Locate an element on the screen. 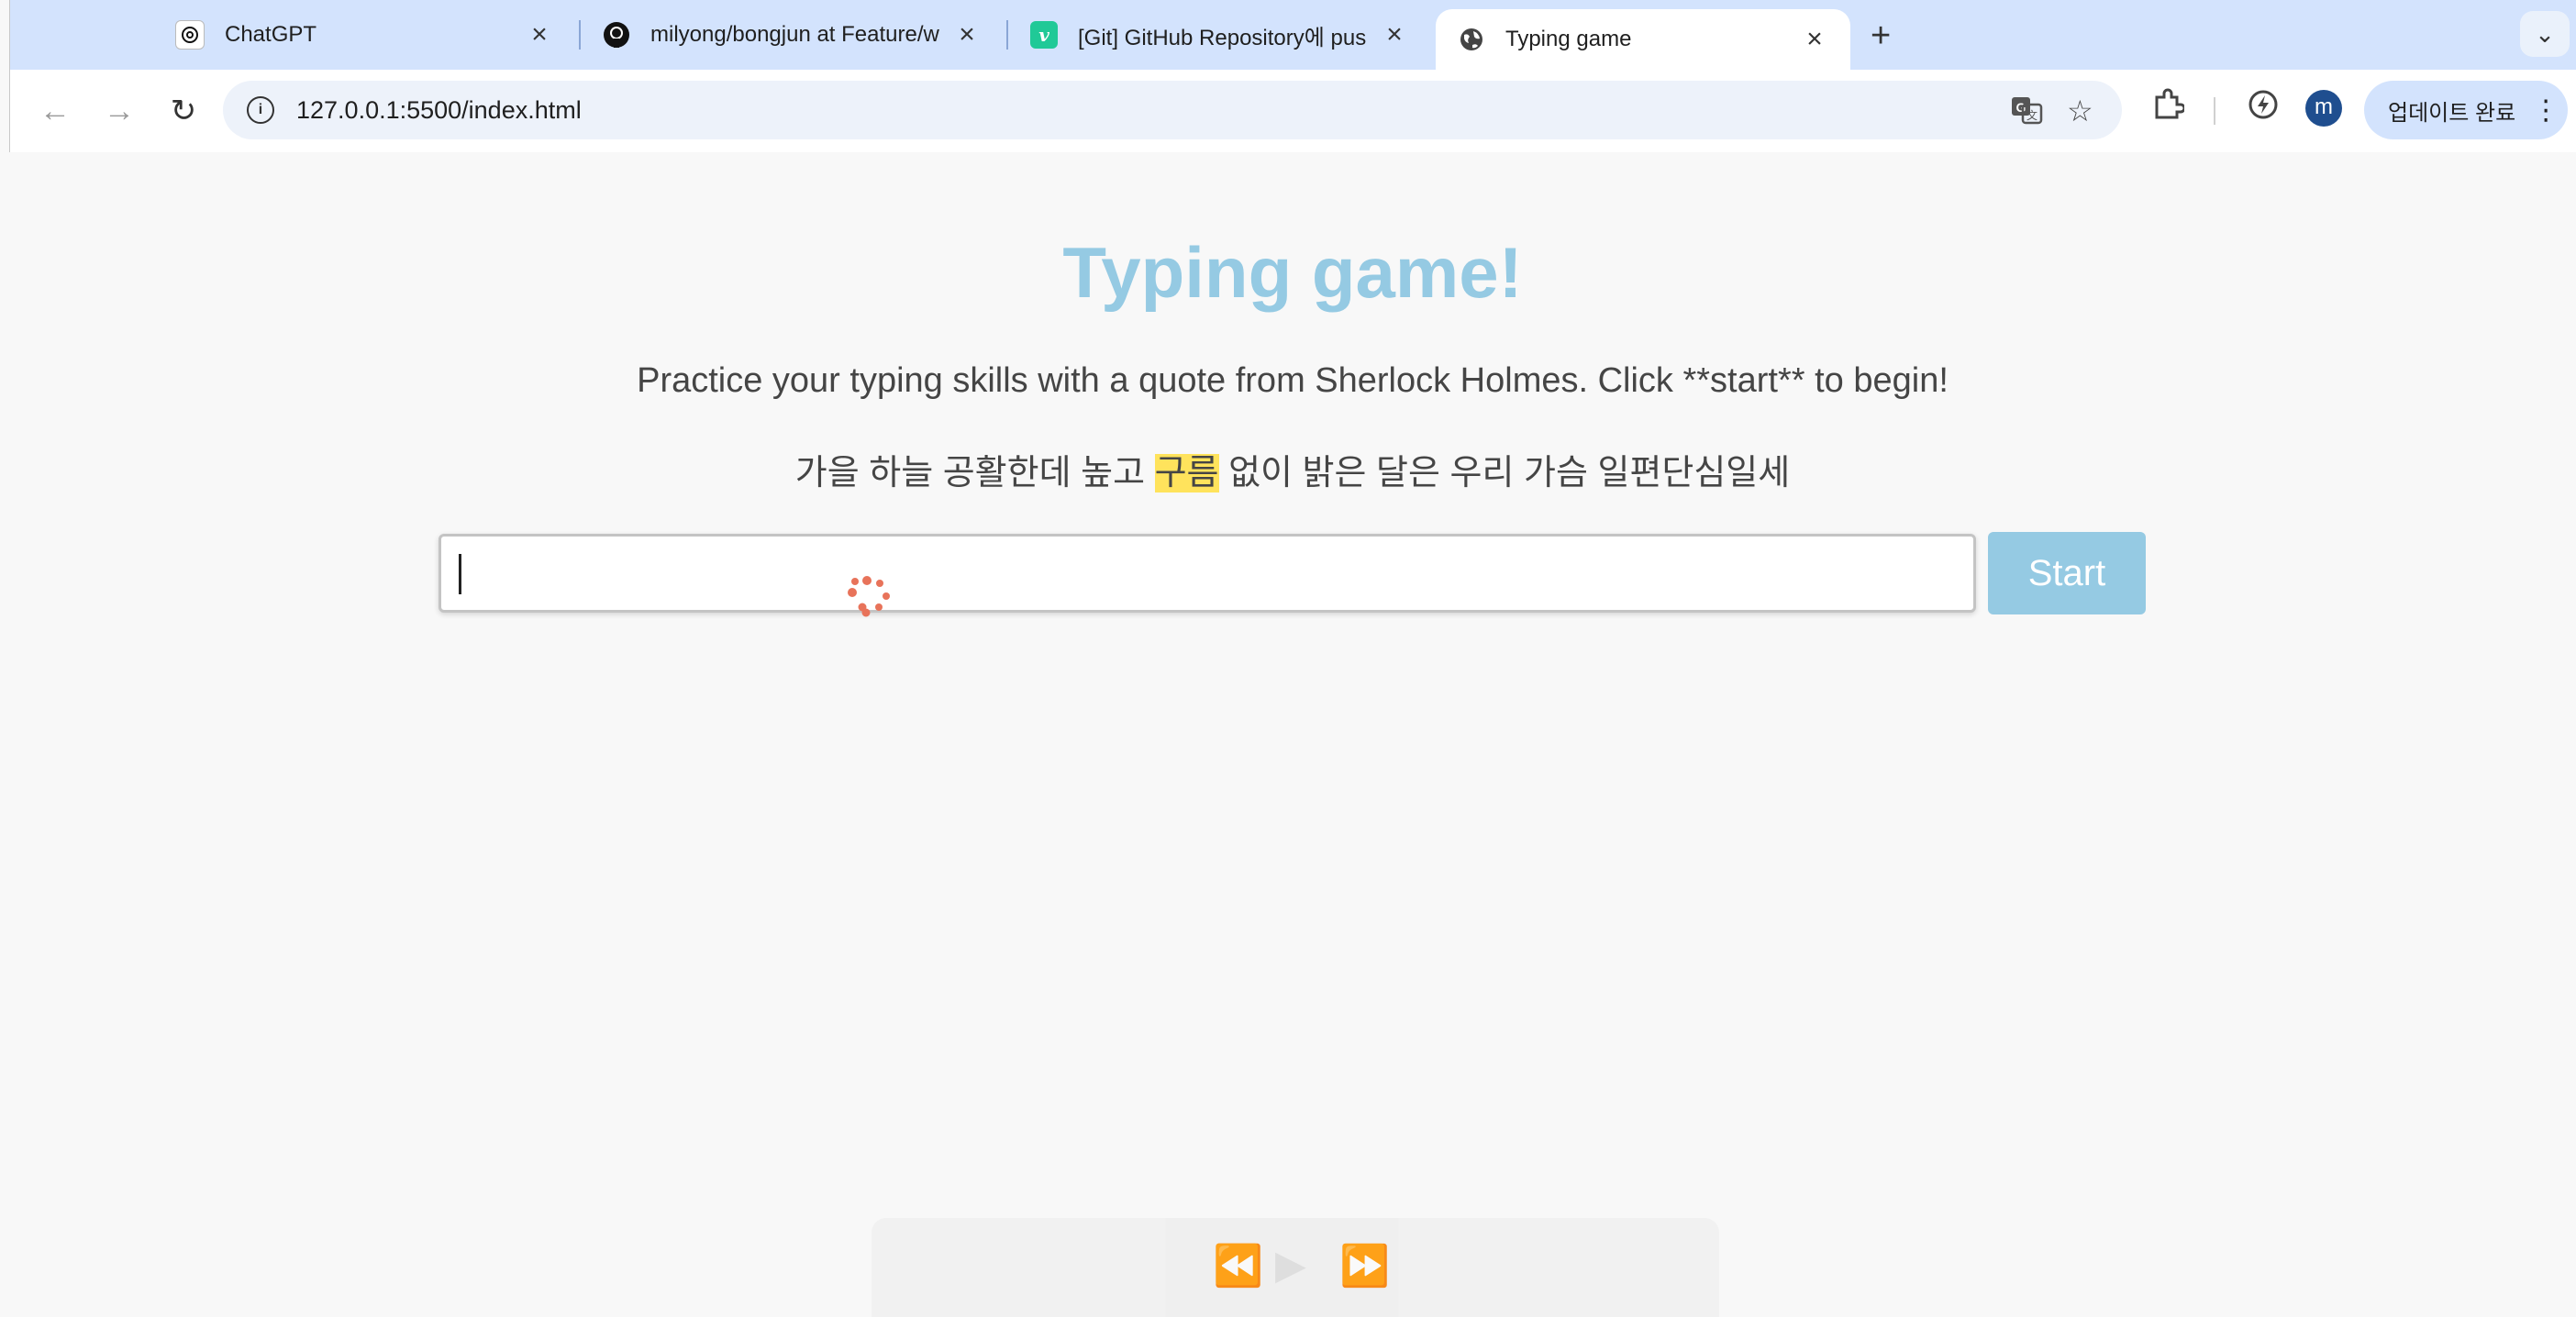 The height and width of the screenshot is (1317, 2576). start-button: Start is located at coordinates (2067, 573).